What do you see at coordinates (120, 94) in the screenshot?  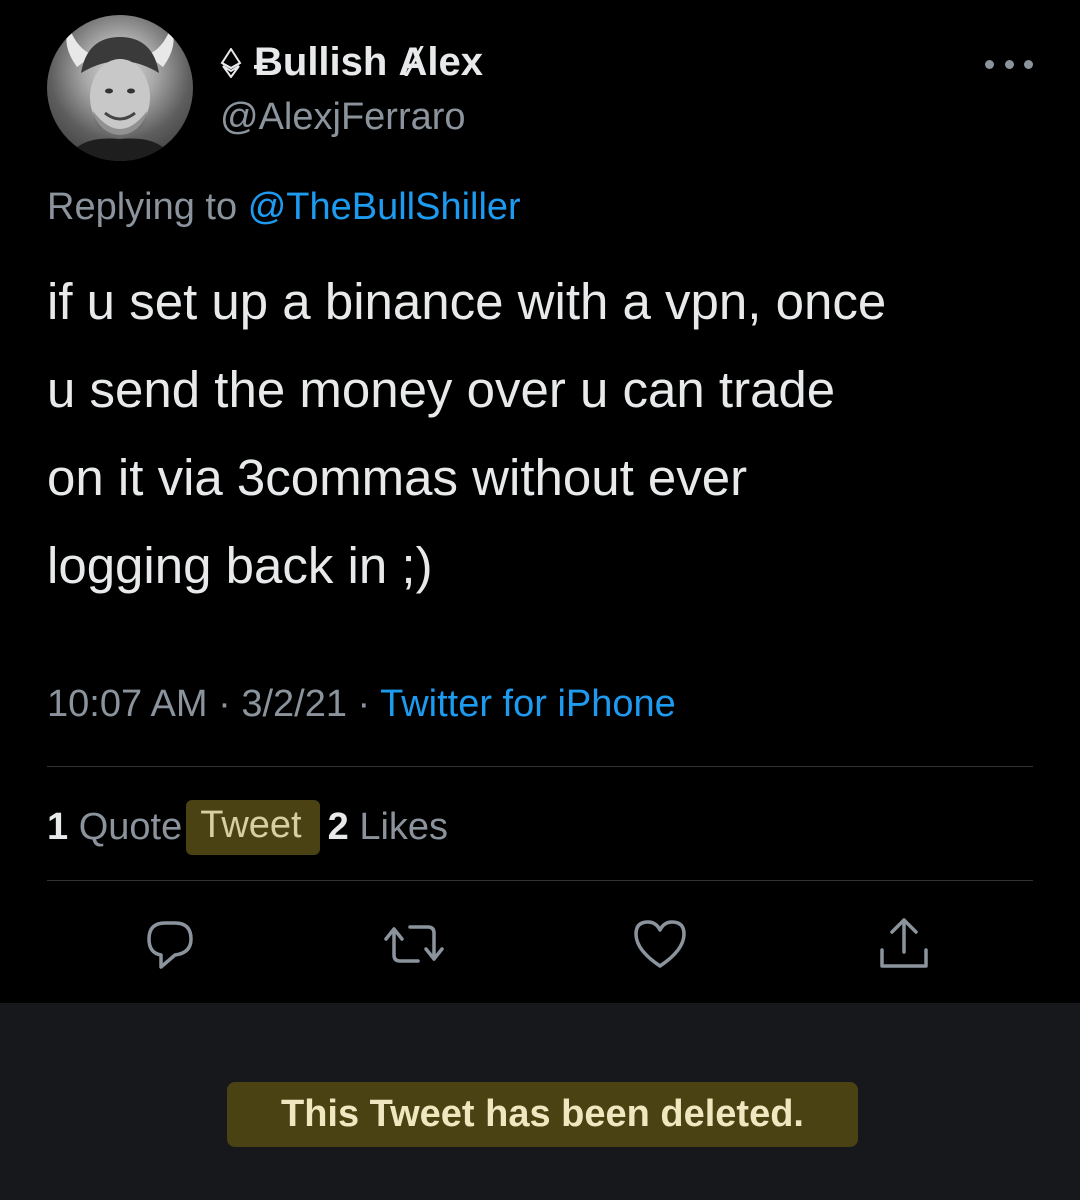 I see `avatar-image` at bounding box center [120, 94].